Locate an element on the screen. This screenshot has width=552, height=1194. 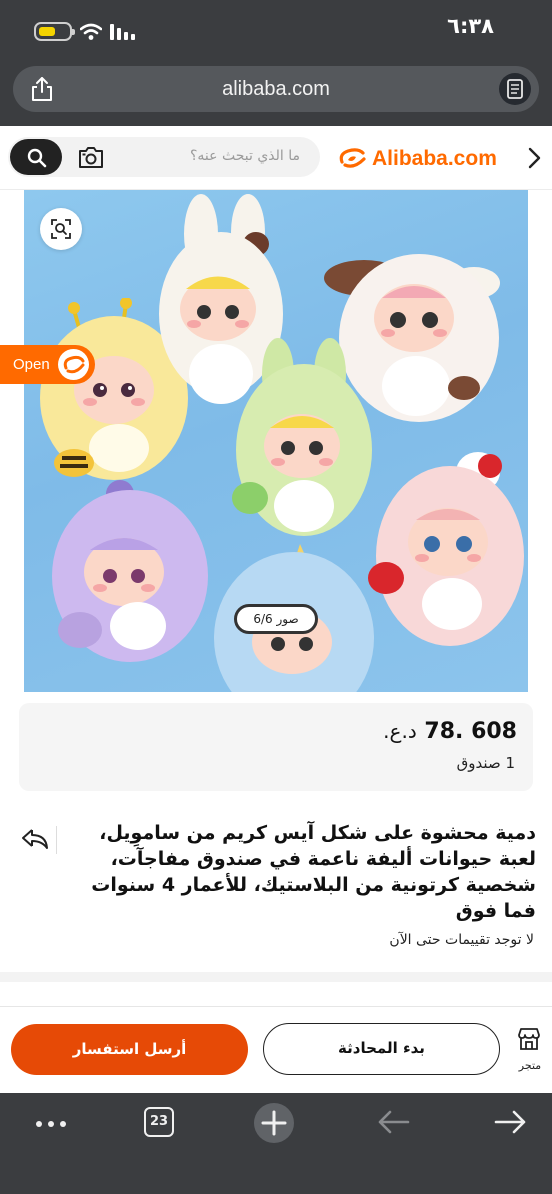
more-options-icon is located at coordinates (51, 1124).